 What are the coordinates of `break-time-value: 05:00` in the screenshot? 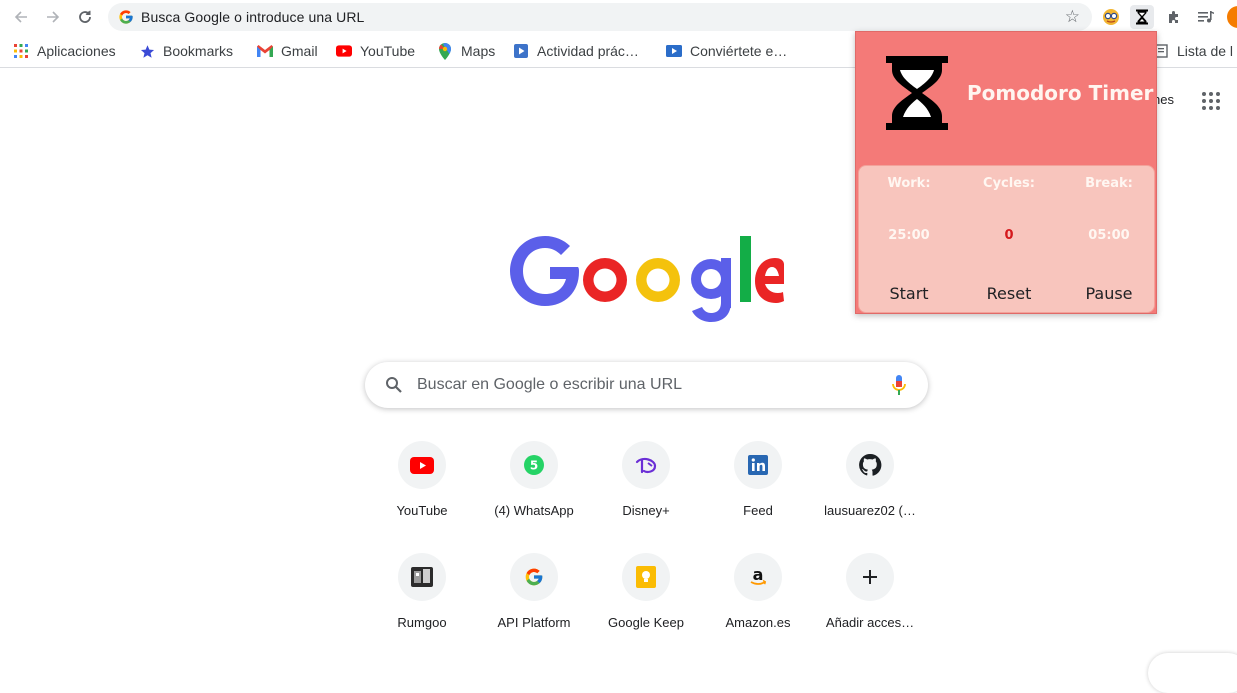 It's located at (1109, 235).